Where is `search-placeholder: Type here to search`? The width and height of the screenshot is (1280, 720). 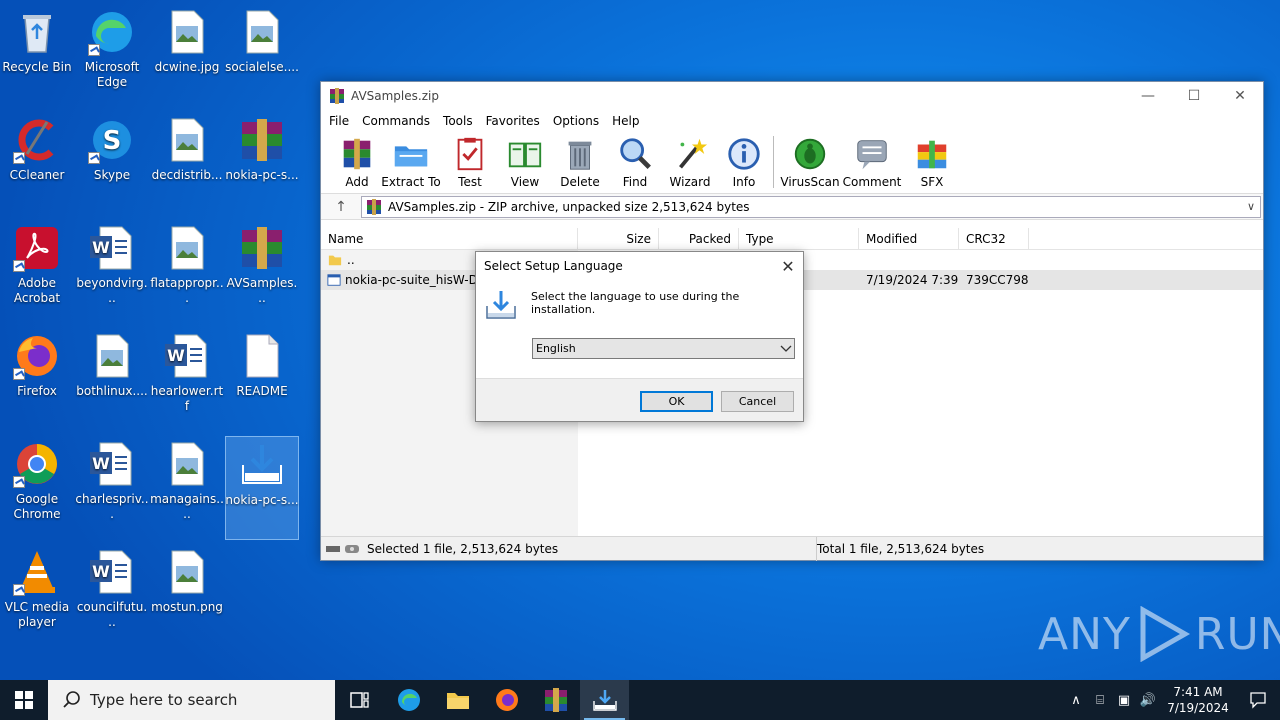
search-placeholder: Type here to search is located at coordinates (164, 700).